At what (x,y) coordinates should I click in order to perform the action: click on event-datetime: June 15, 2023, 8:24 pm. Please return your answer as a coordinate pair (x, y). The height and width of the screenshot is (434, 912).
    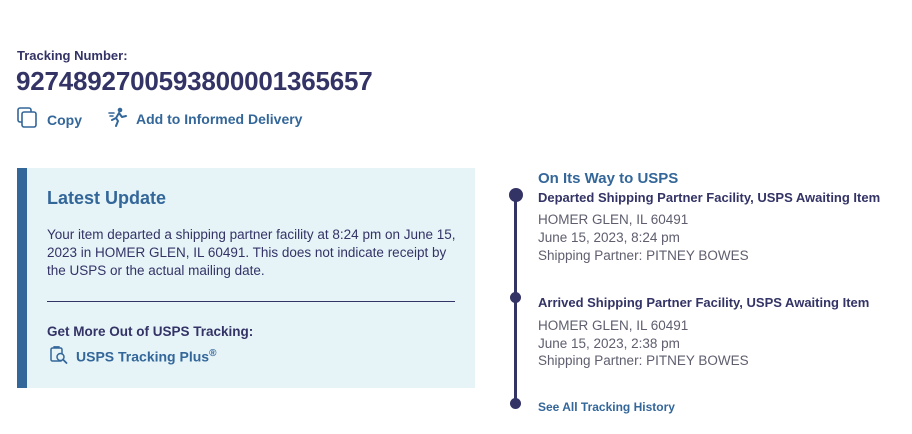
    Looking at the image, I should click on (609, 237).